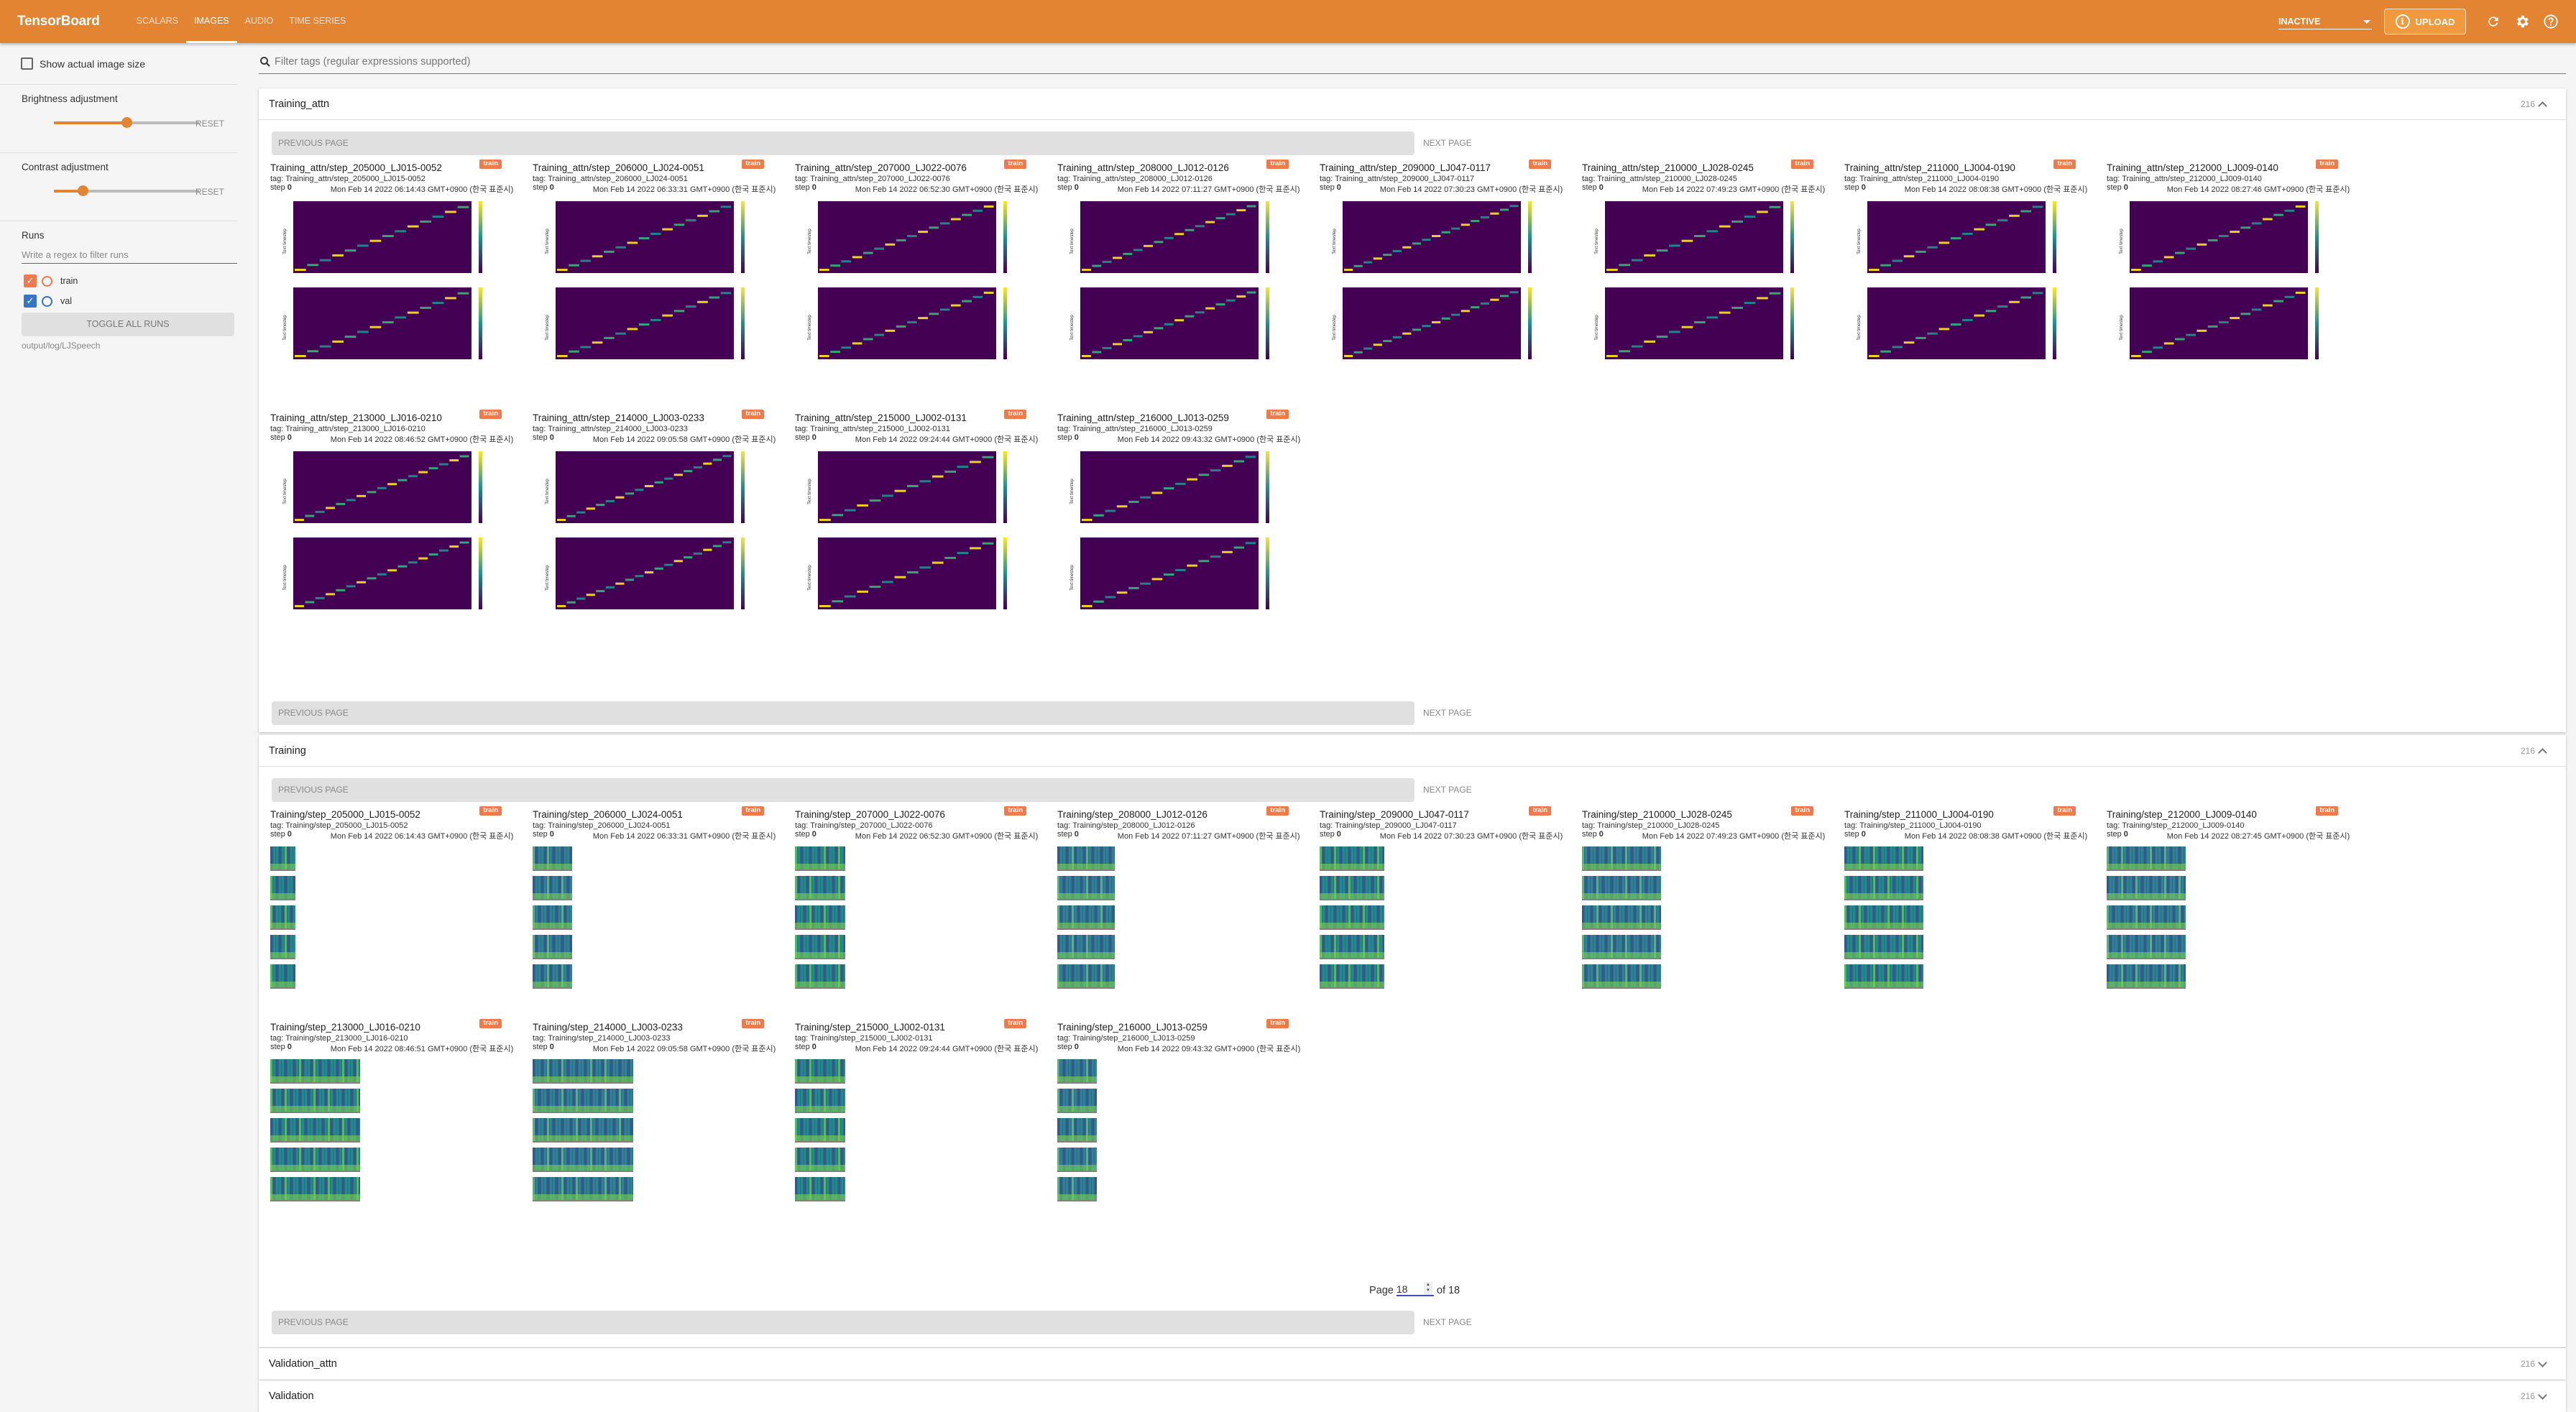  What do you see at coordinates (2493, 21) in the screenshot?
I see `refresh-icon` at bounding box center [2493, 21].